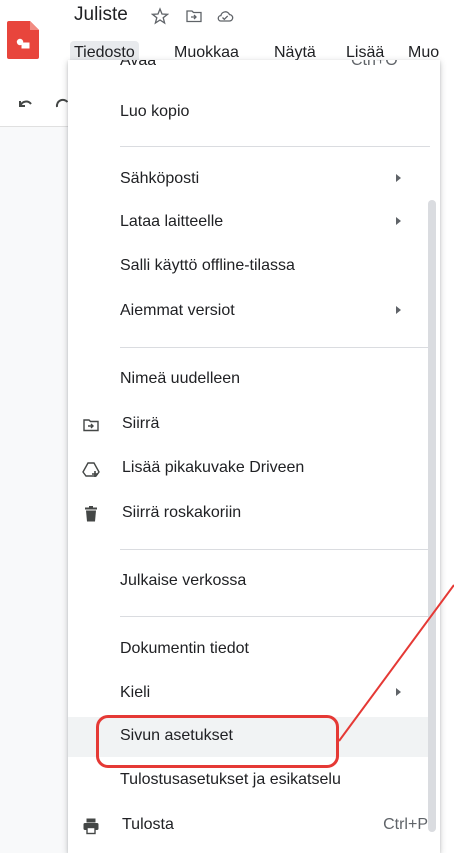 Image resolution: width=454 pixels, height=853 pixels. I want to click on menu-item-email: Sähköposti, so click(250, 180).